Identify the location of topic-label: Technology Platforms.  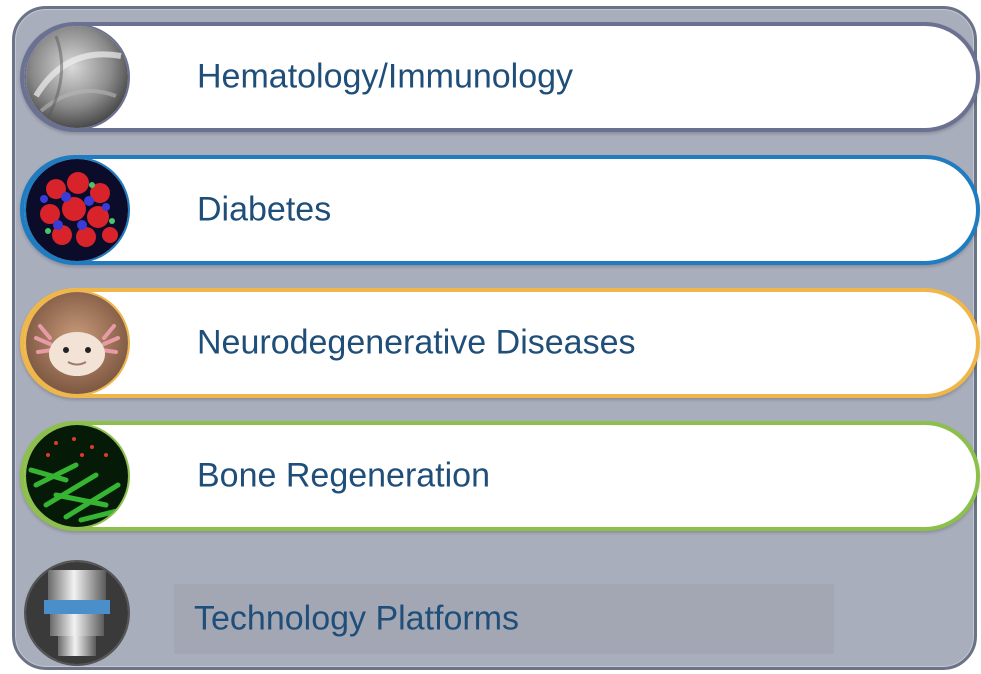
(357, 618).